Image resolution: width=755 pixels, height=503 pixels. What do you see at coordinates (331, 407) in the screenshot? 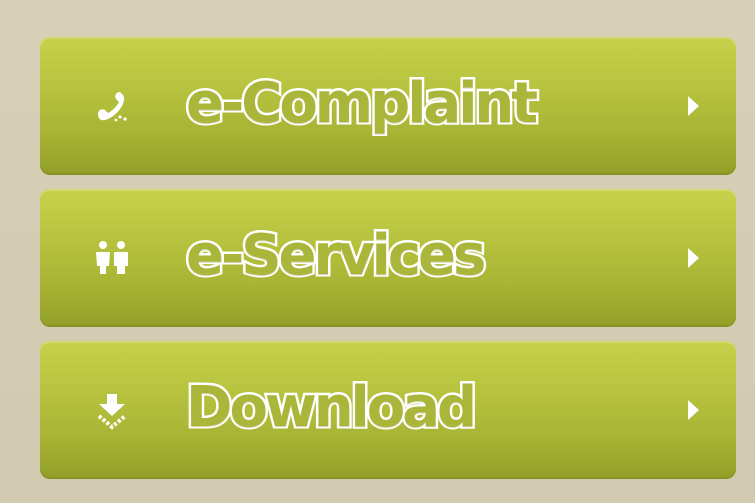
I see `download-label: Download` at bounding box center [331, 407].